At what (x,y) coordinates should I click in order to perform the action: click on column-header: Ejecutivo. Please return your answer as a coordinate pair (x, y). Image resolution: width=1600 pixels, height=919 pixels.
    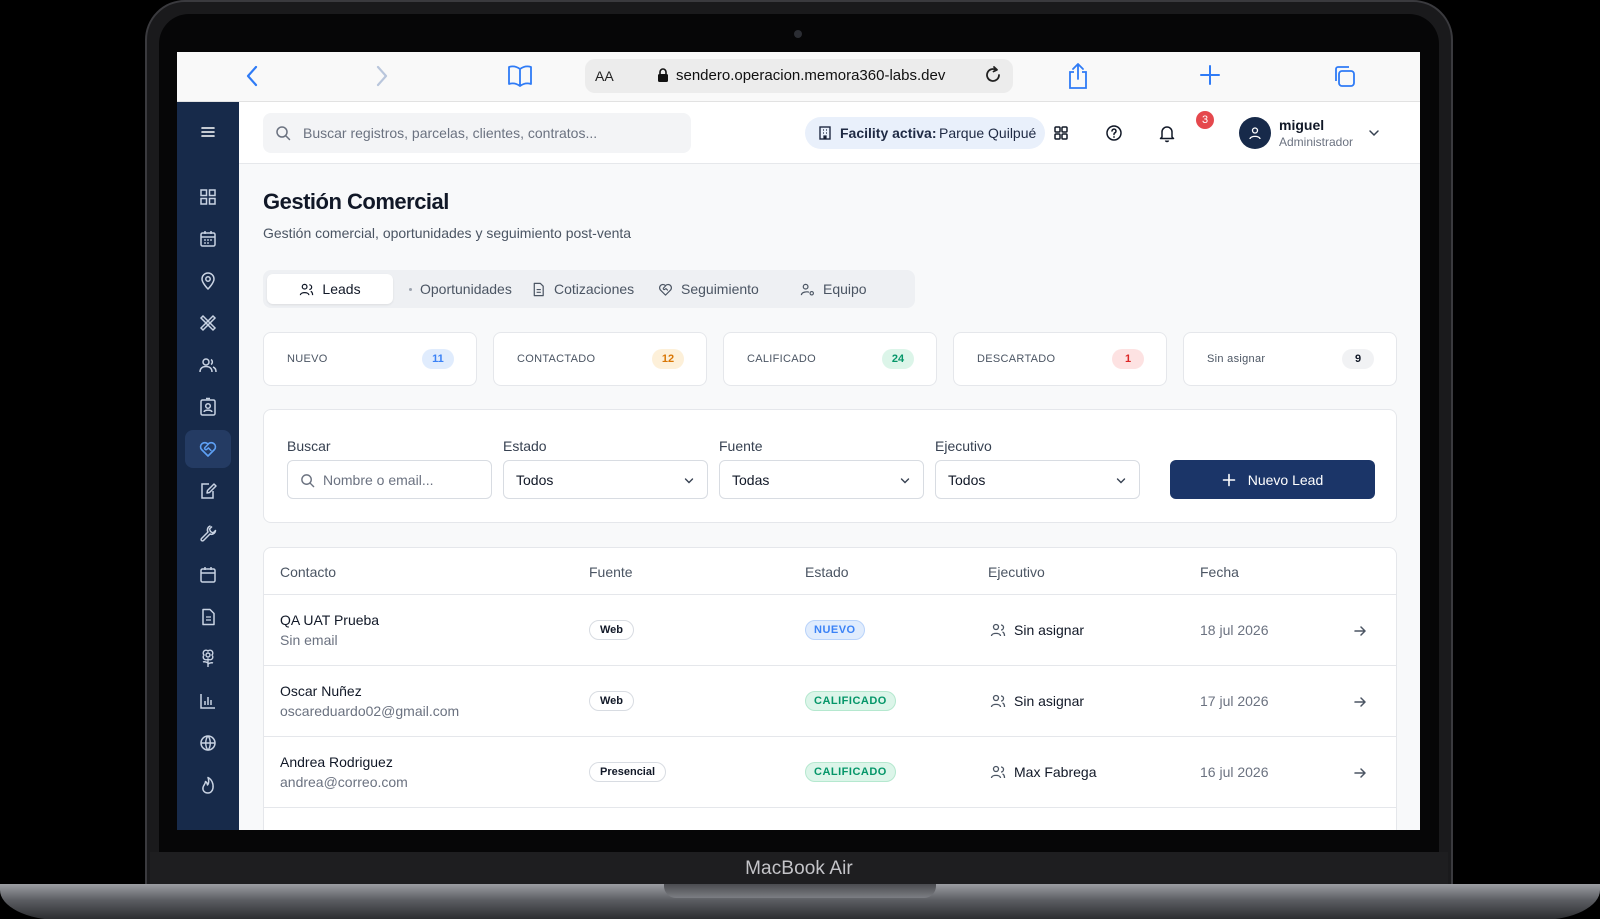
    Looking at the image, I should click on (1016, 572).